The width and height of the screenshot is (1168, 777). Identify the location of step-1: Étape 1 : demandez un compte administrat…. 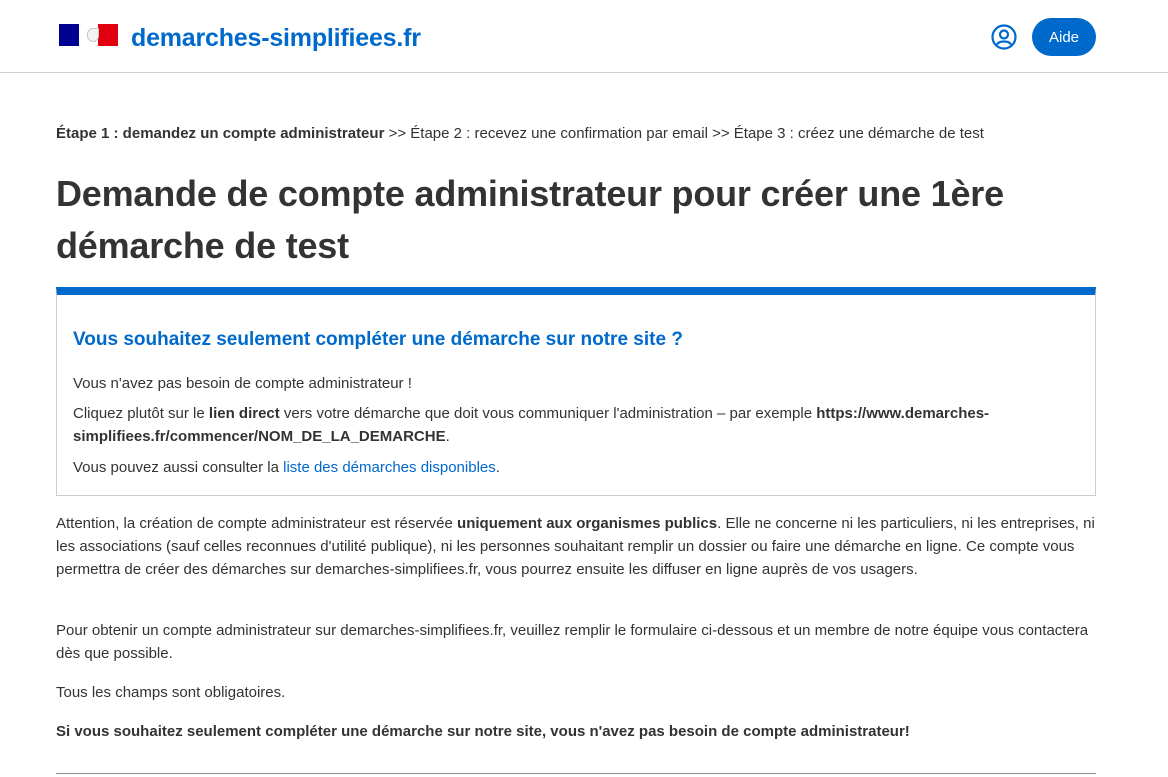
(220, 133).